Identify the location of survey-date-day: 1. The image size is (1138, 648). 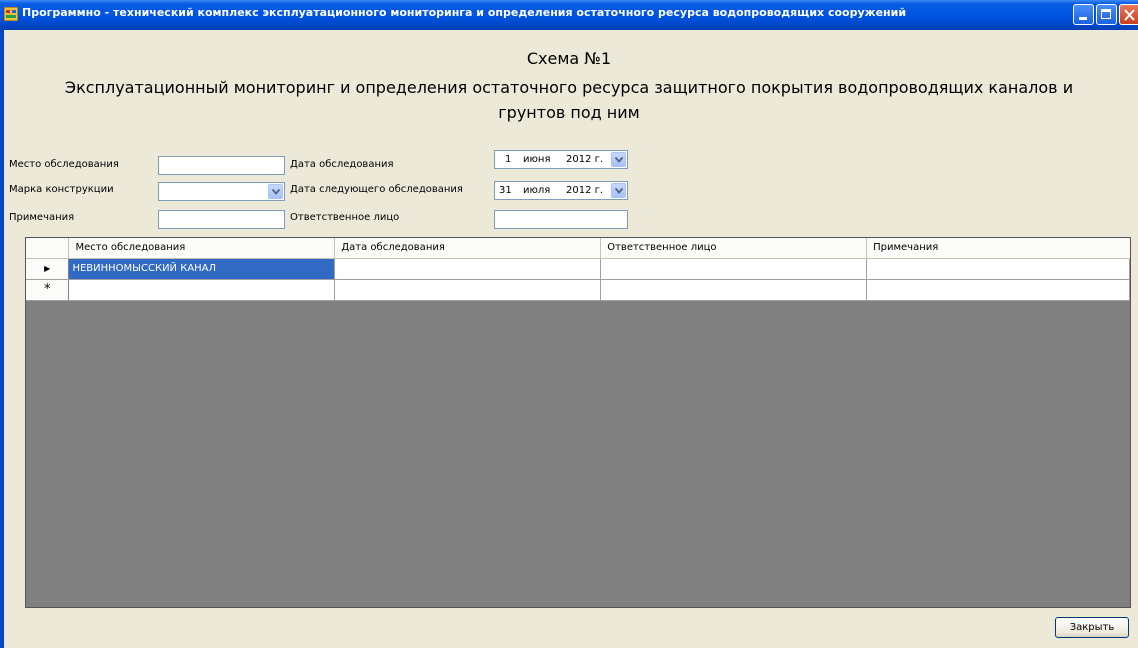
(508, 159).